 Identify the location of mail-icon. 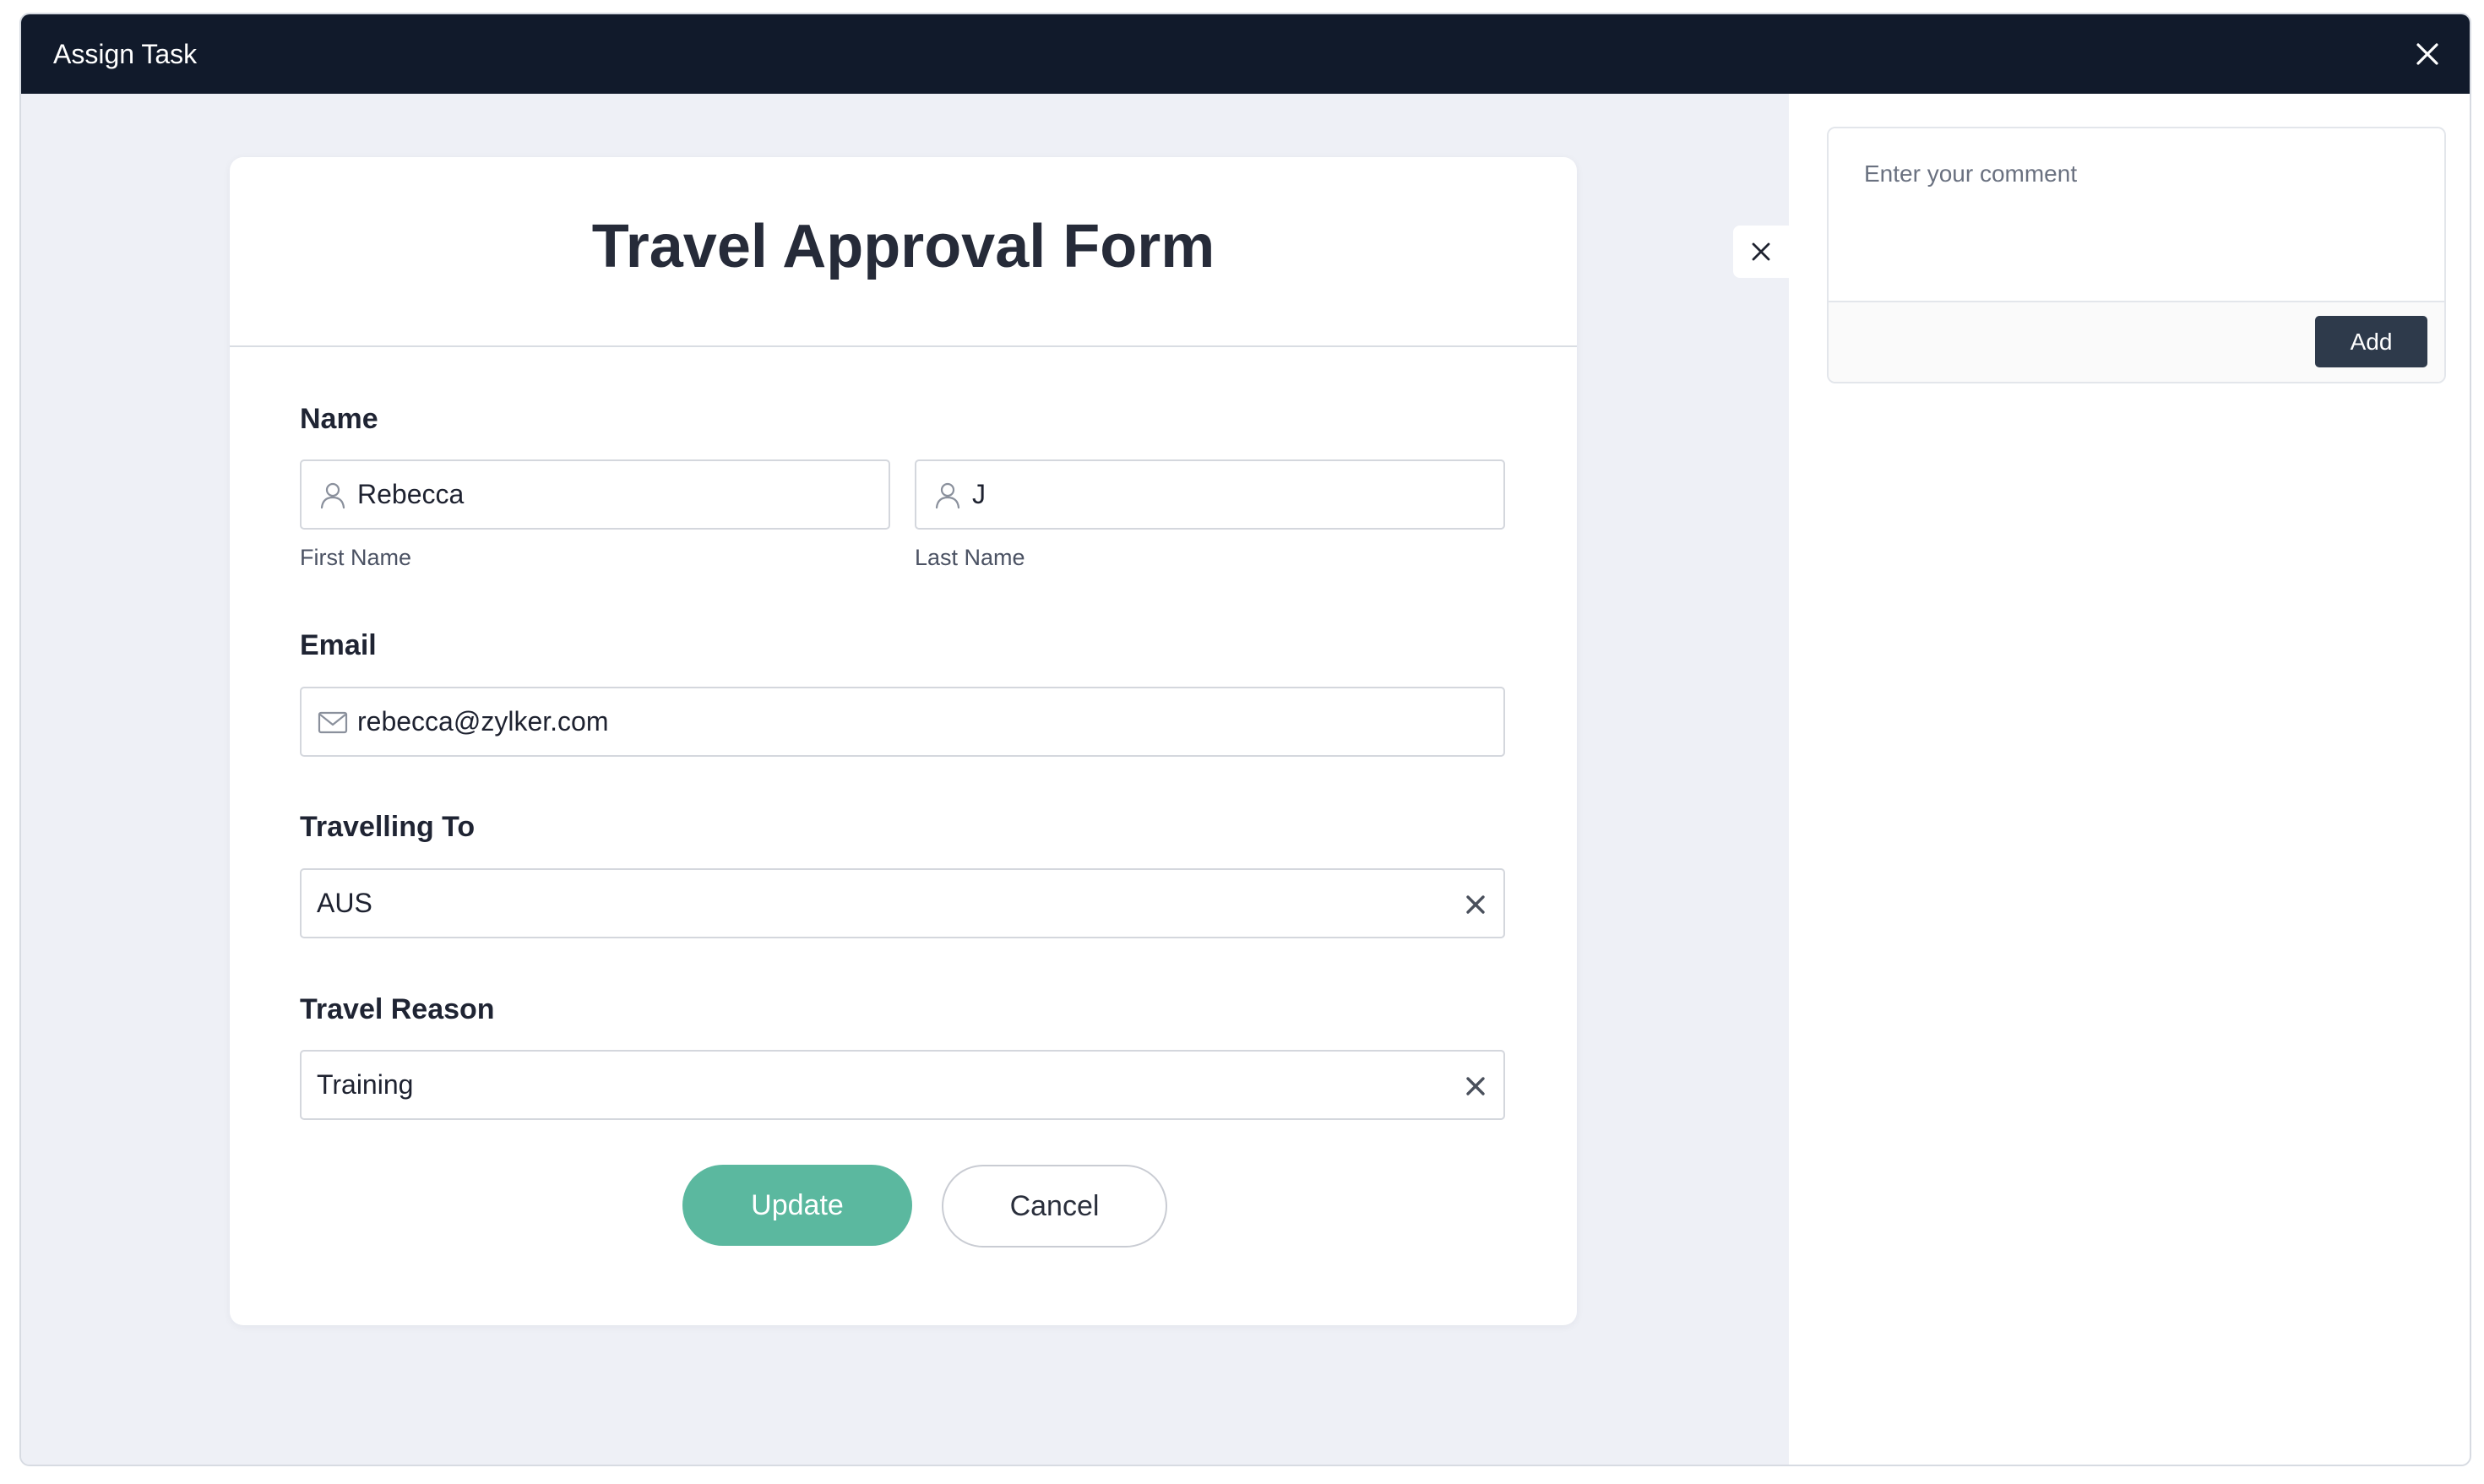
(333, 722).